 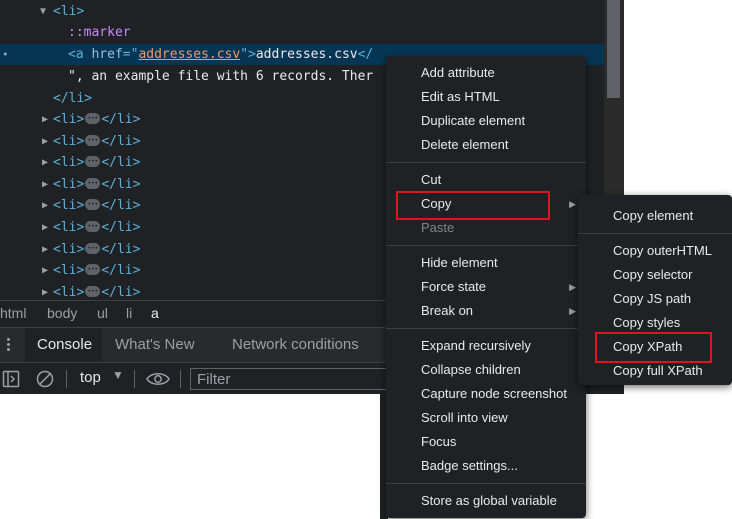 What do you see at coordinates (486, 73) in the screenshot?
I see `menu-item-add-attribute: Add attribute` at bounding box center [486, 73].